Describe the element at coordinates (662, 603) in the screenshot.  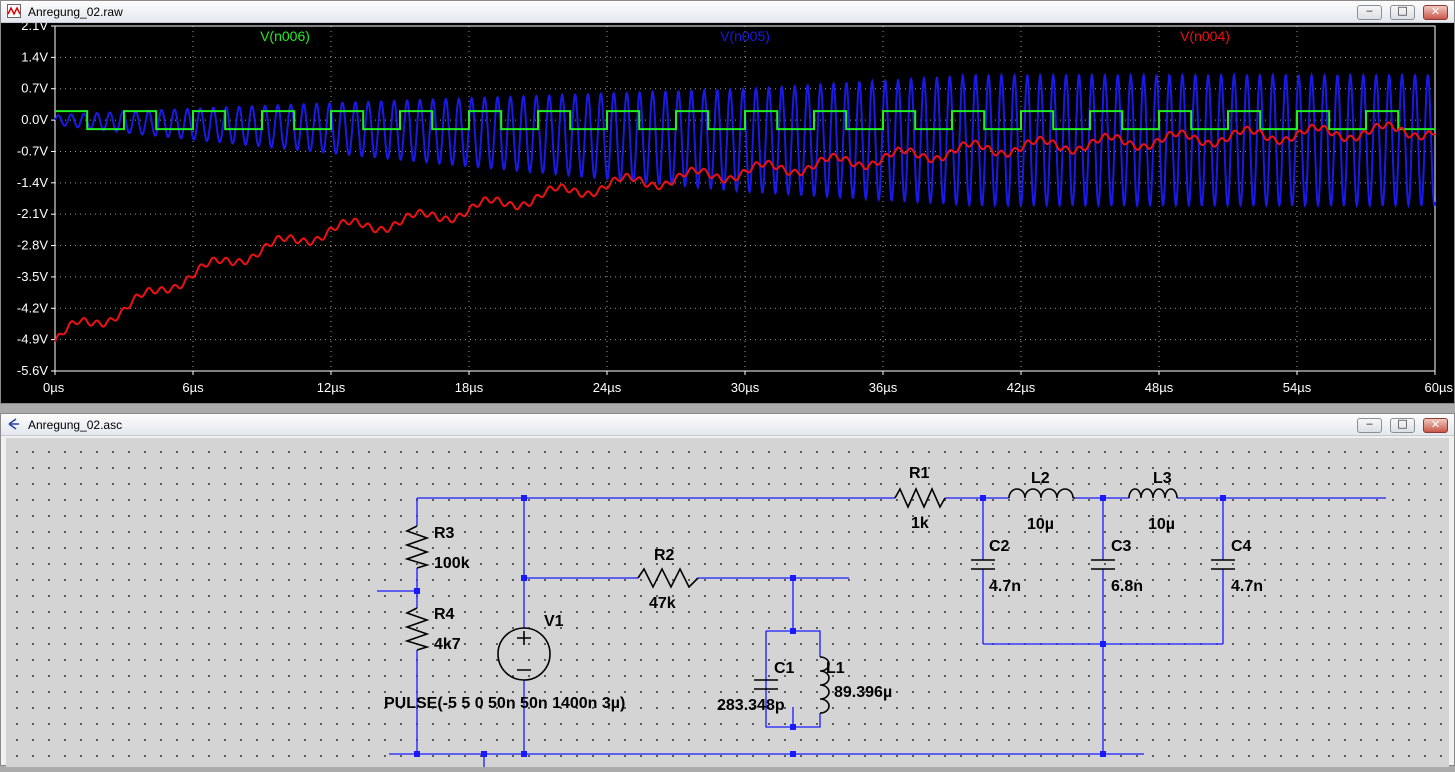
I see `r2-value-label: 47k` at that location.